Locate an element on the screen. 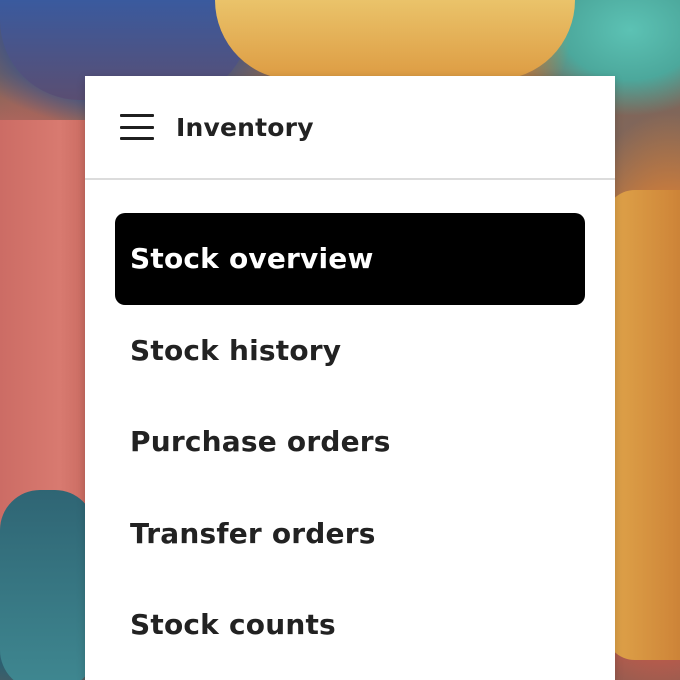 This screenshot has height=680, width=680. drawer-title: Inventory is located at coordinates (245, 127).